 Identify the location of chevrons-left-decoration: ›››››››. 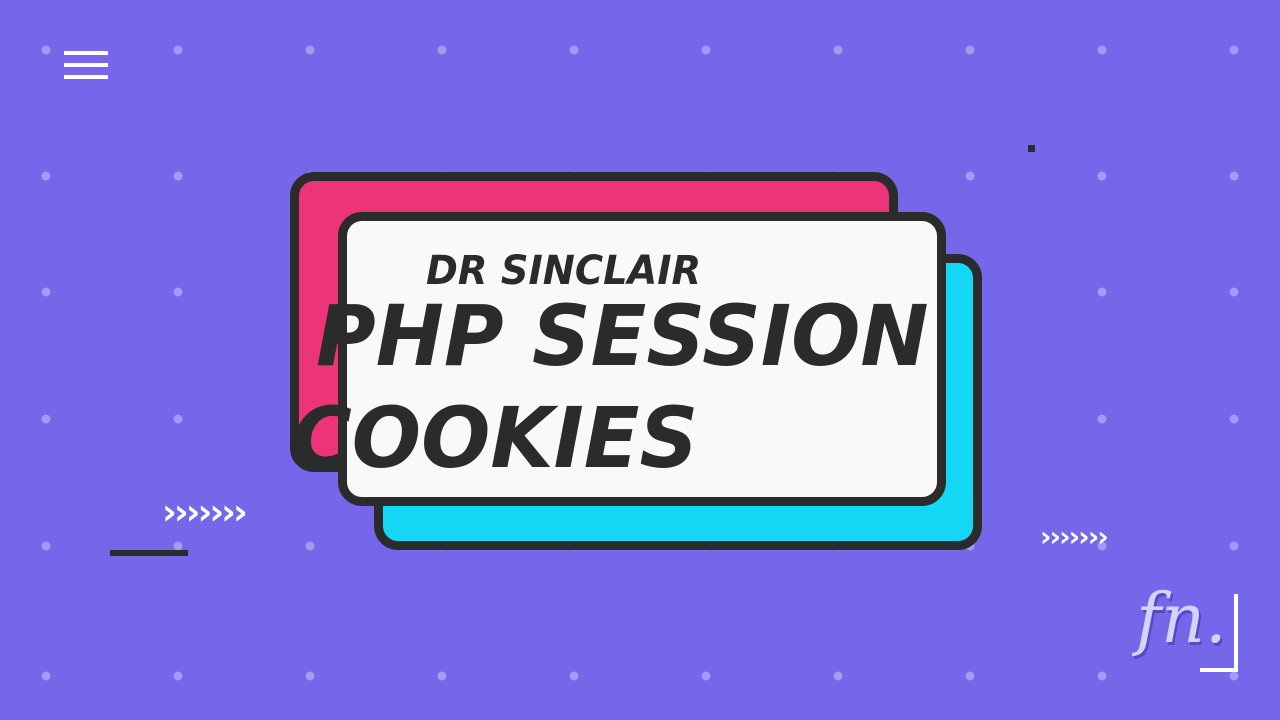
(205, 512).